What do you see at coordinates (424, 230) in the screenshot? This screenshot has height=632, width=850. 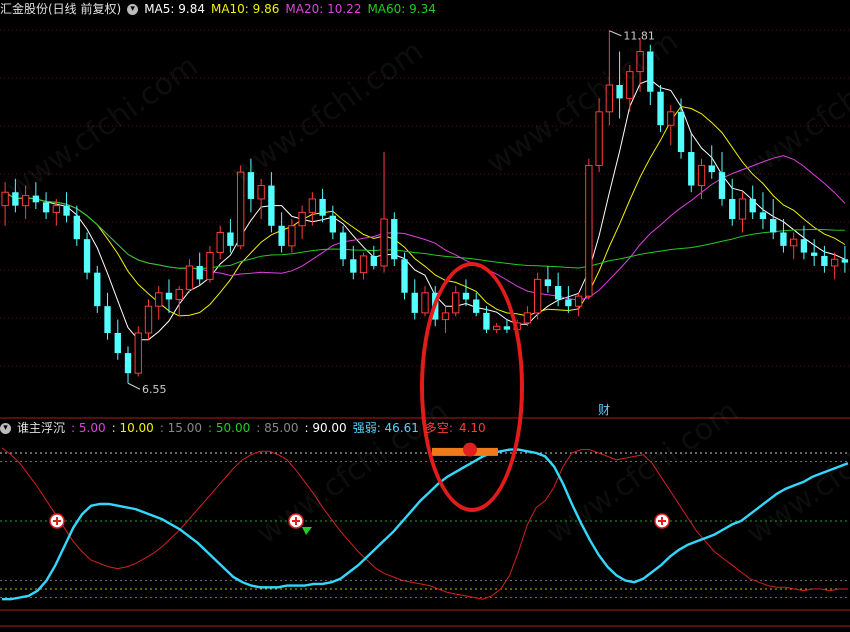 I see `ma-line-ma60` at bounding box center [424, 230].